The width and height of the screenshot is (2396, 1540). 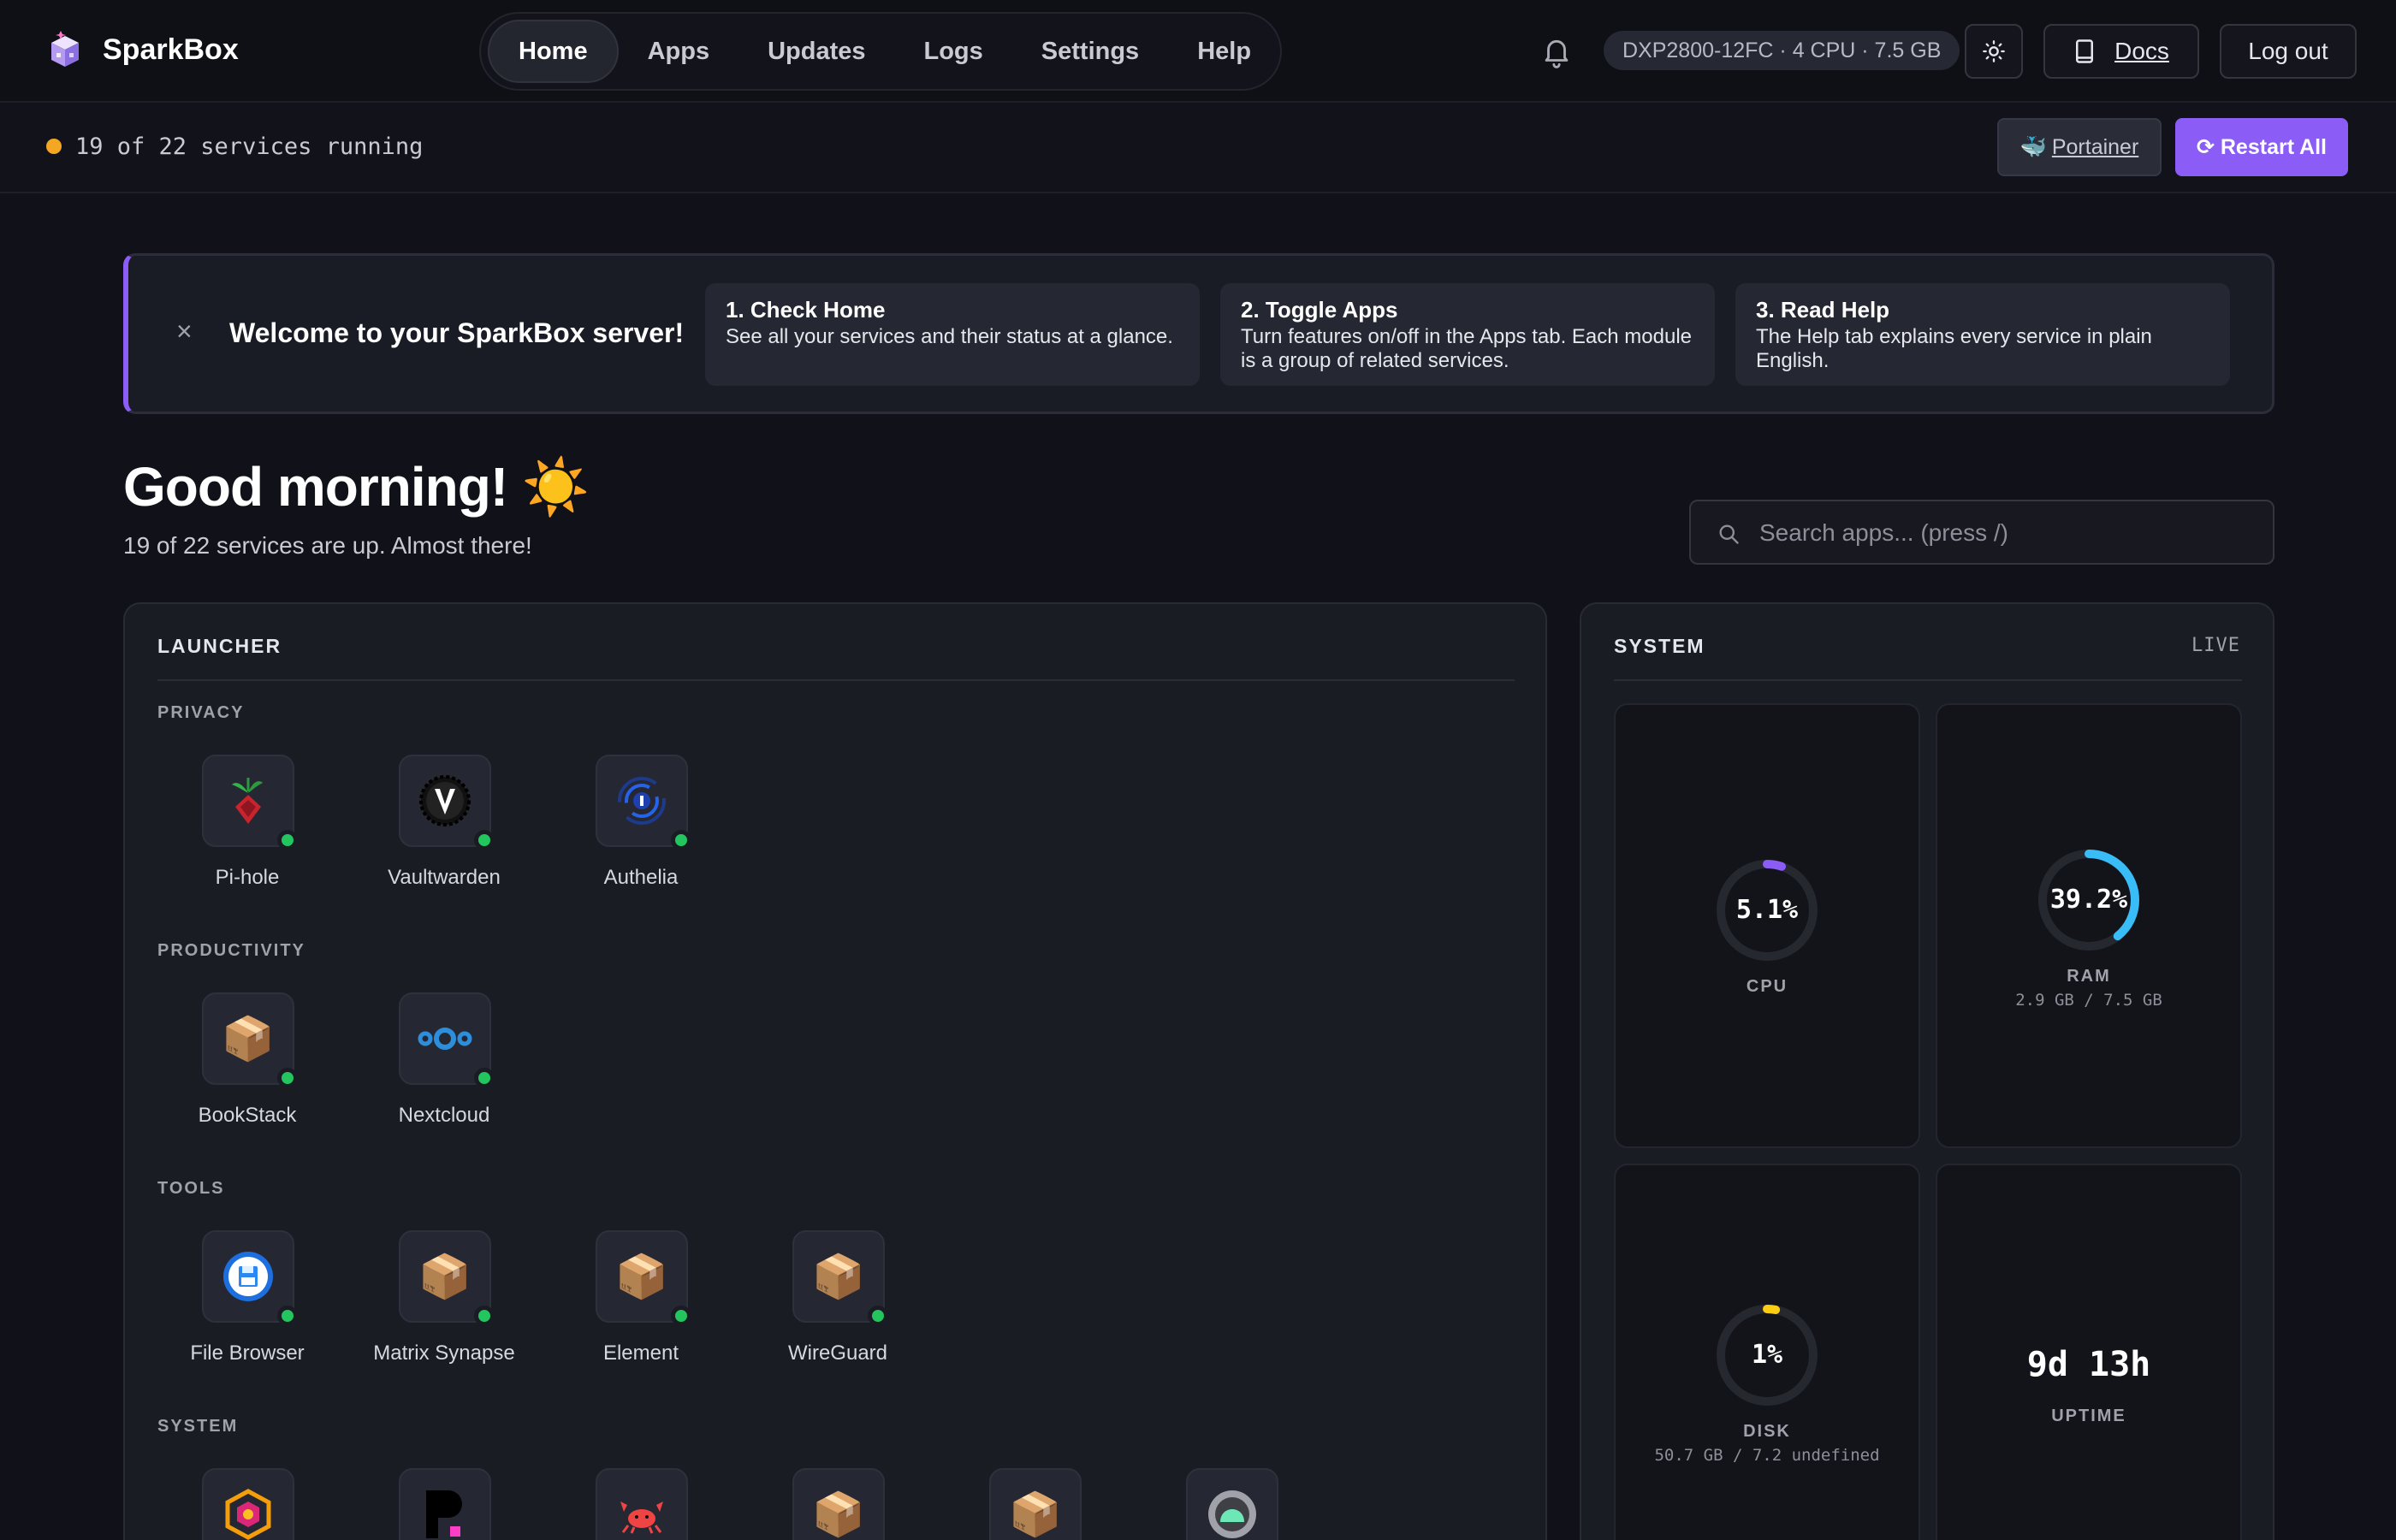 I want to click on hexagon-icon, so click(x=248, y=1504).